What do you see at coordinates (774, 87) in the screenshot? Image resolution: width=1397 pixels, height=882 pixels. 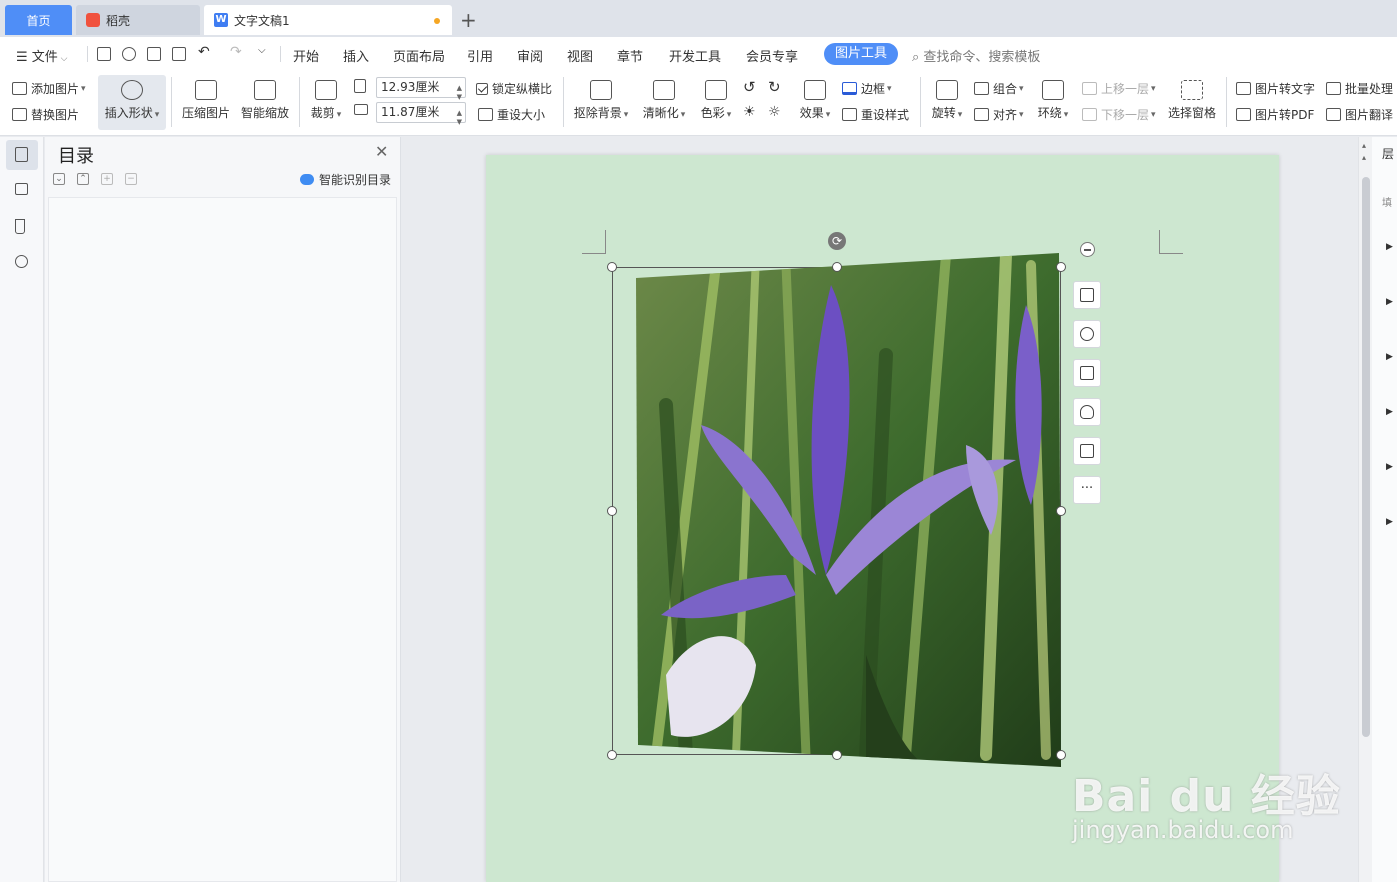 I see `rotate-right-icon: ↻` at bounding box center [774, 87].